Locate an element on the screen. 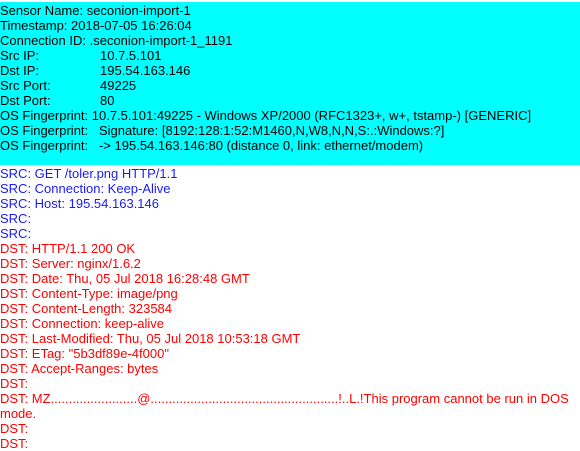 The image size is (580, 451). dst-line: DST: Server: nginx/1.6.2 is located at coordinates (70, 263).